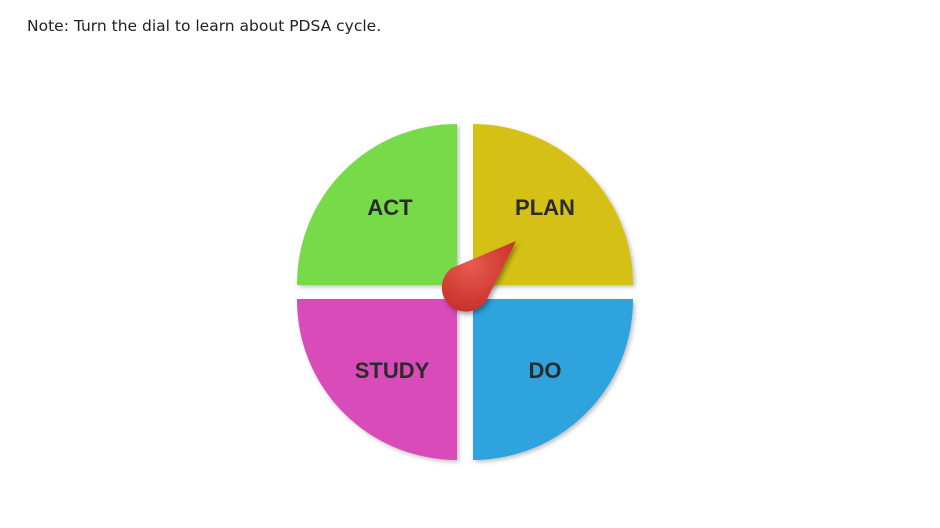 The image size is (940, 528). Describe the element at coordinates (545, 207) in the screenshot. I see `quadrant-plan-label: PLAN` at that location.